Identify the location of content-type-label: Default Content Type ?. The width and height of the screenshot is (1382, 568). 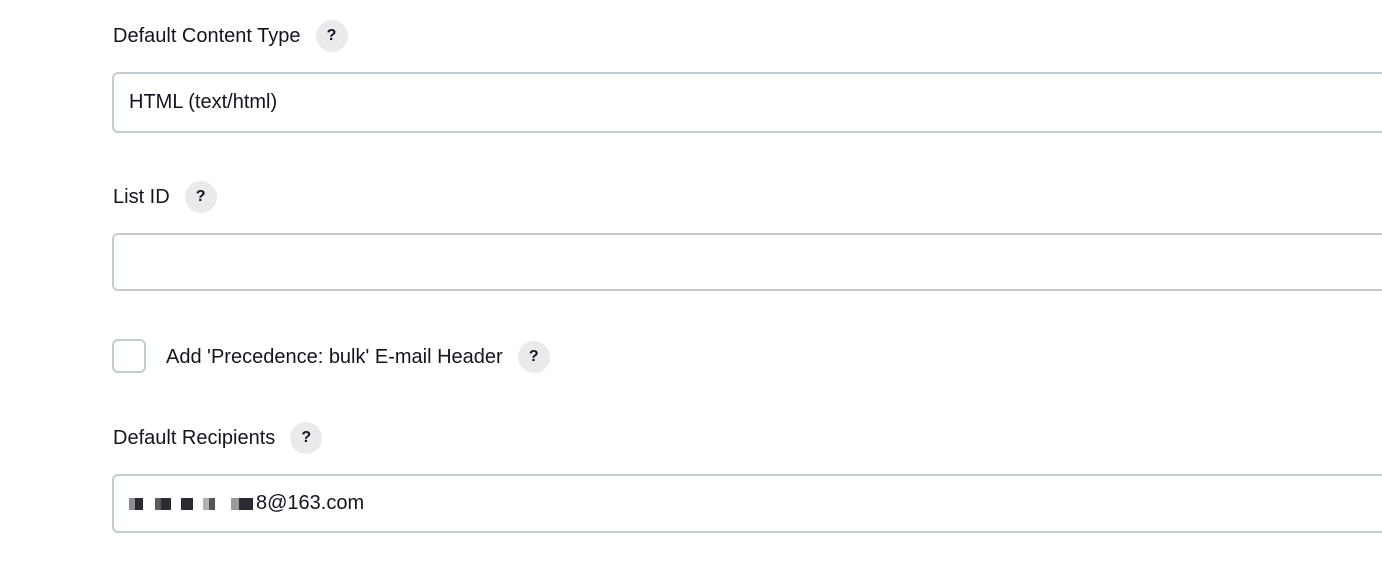
(230, 36).